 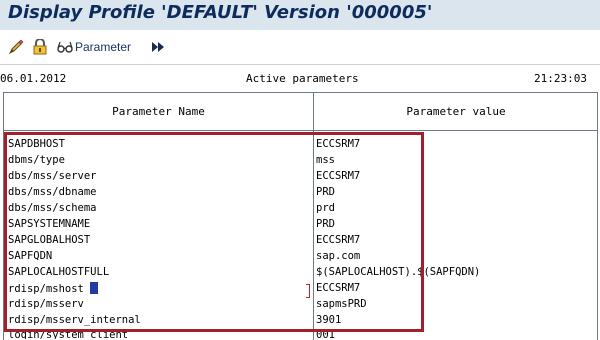 I want to click on parameter-name: SAPDBHOST, so click(x=36, y=144).